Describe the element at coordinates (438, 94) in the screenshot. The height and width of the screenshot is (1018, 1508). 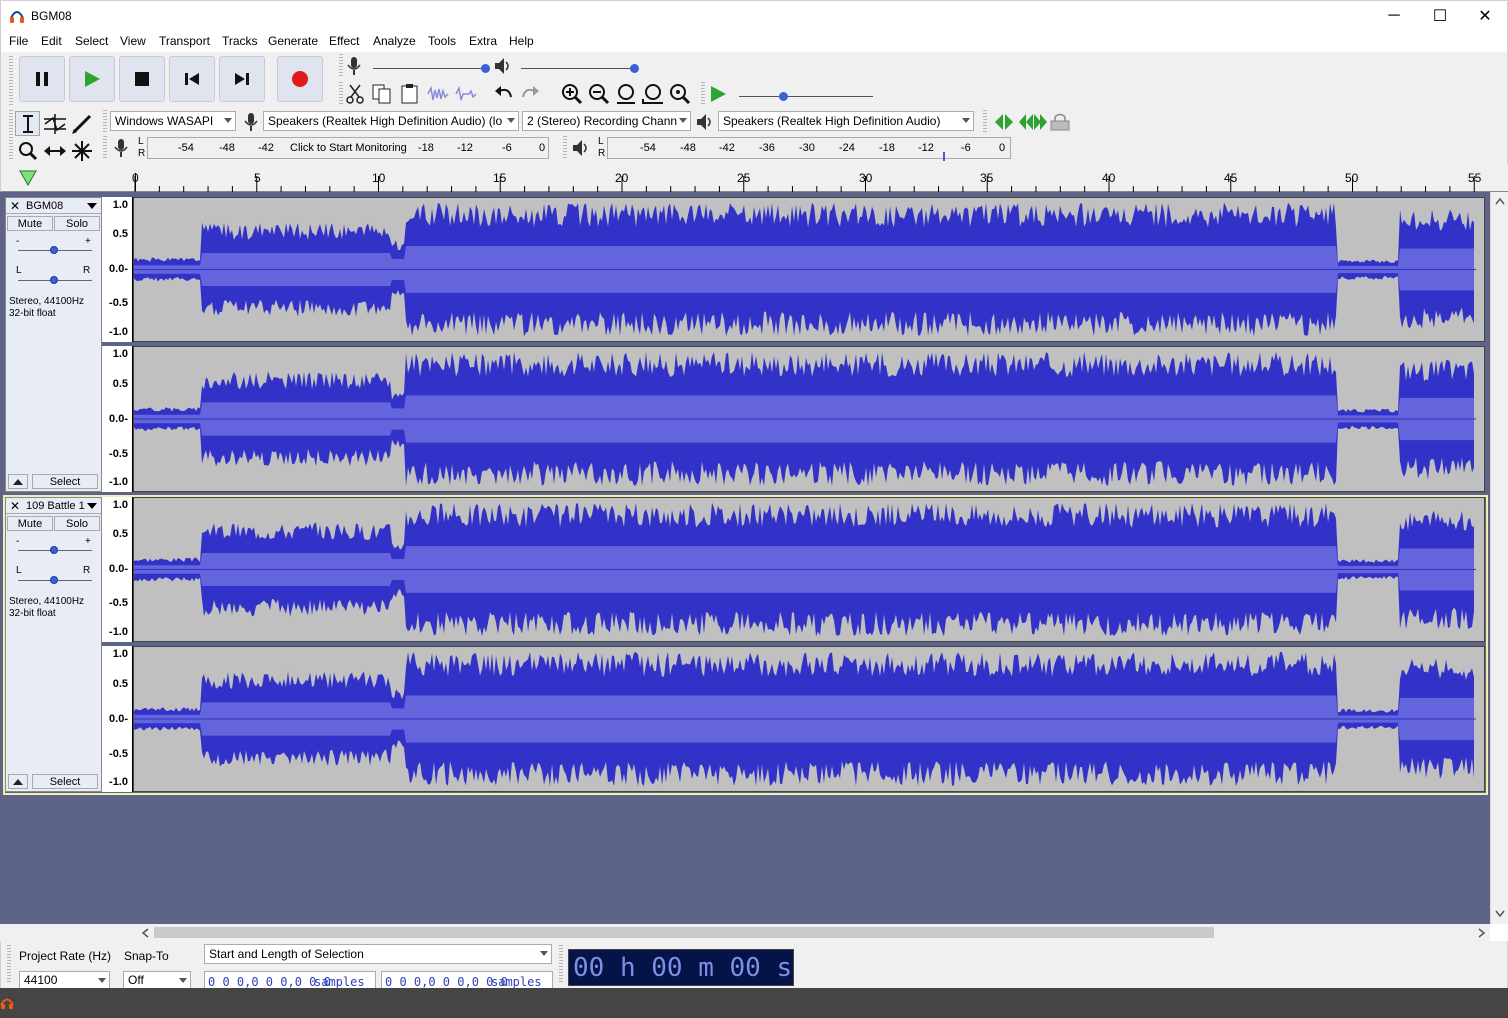
I see `trim-audio-icon` at that location.